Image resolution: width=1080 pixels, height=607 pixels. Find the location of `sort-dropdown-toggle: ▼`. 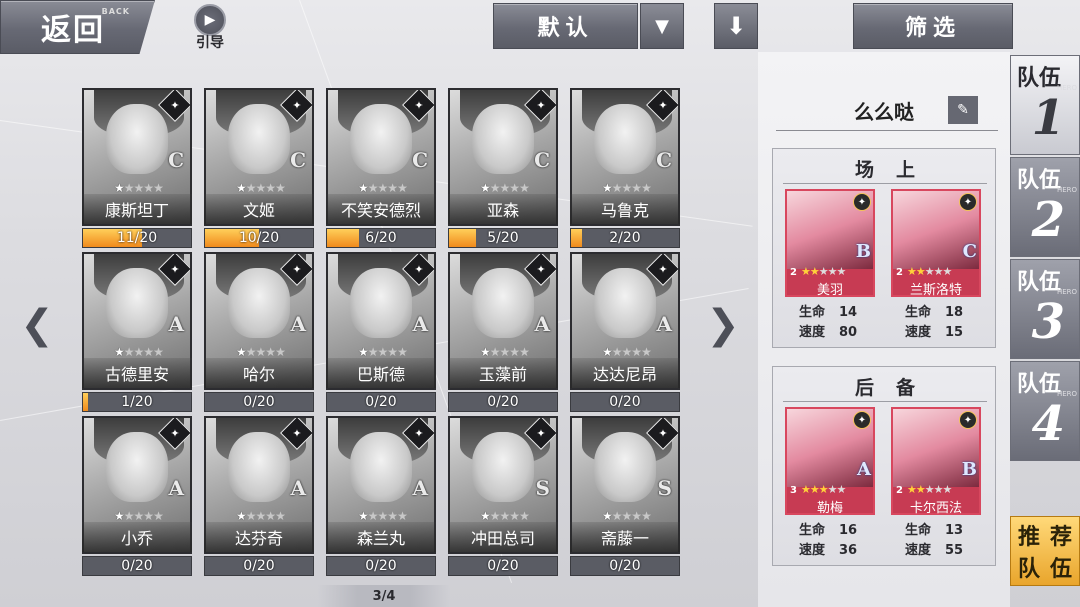

sort-dropdown-toggle: ▼ is located at coordinates (662, 26).